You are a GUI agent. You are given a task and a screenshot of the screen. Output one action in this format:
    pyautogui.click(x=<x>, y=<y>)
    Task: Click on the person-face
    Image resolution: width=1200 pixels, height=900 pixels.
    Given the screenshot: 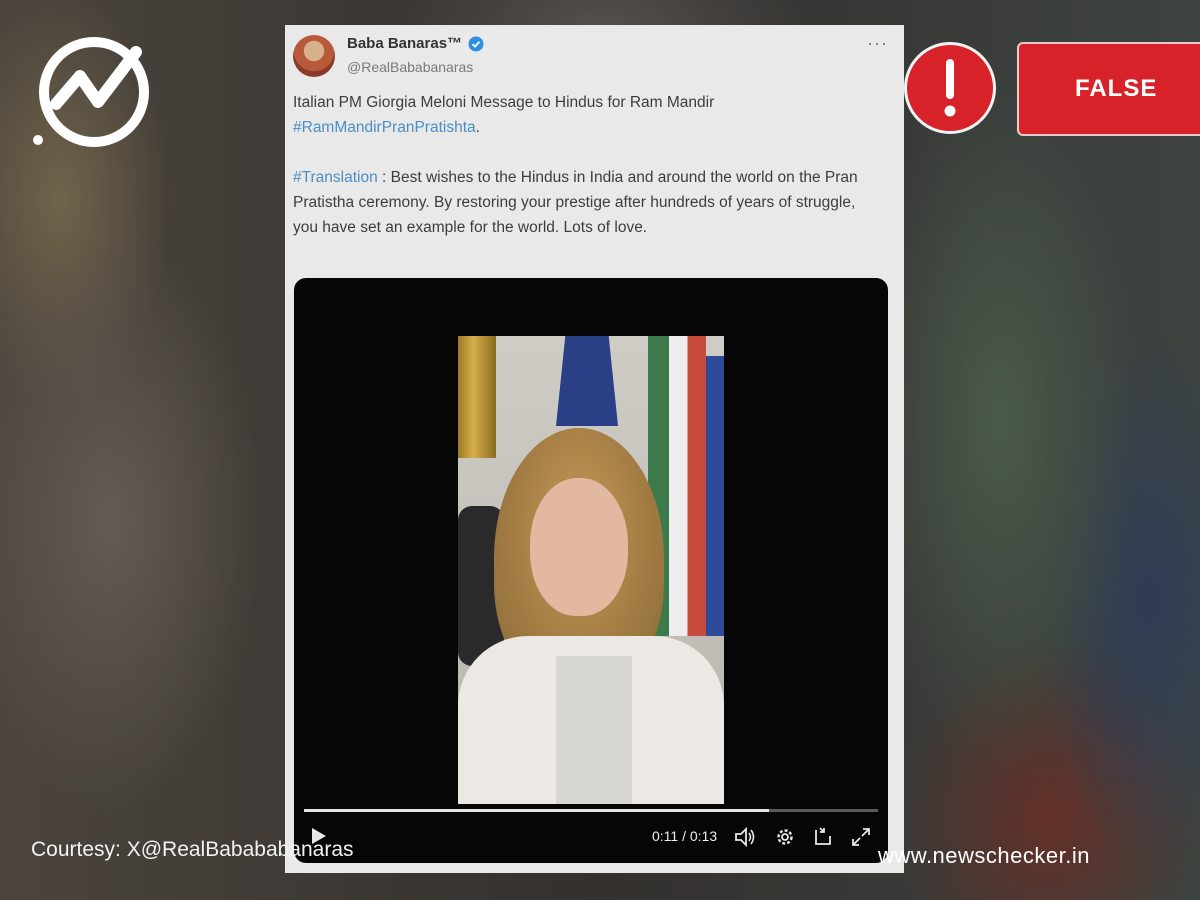 What is the action you would take?
    pyautogui.click(x=579, y=547)
    